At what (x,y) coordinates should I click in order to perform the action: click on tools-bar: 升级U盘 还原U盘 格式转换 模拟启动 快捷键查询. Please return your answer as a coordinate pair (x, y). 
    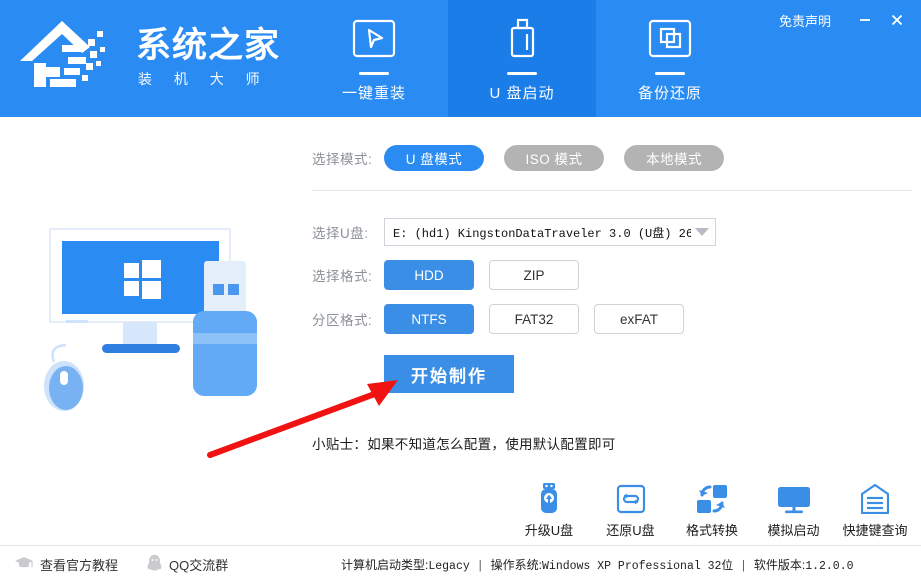
    Looking at the image, I should click on (712, 510).